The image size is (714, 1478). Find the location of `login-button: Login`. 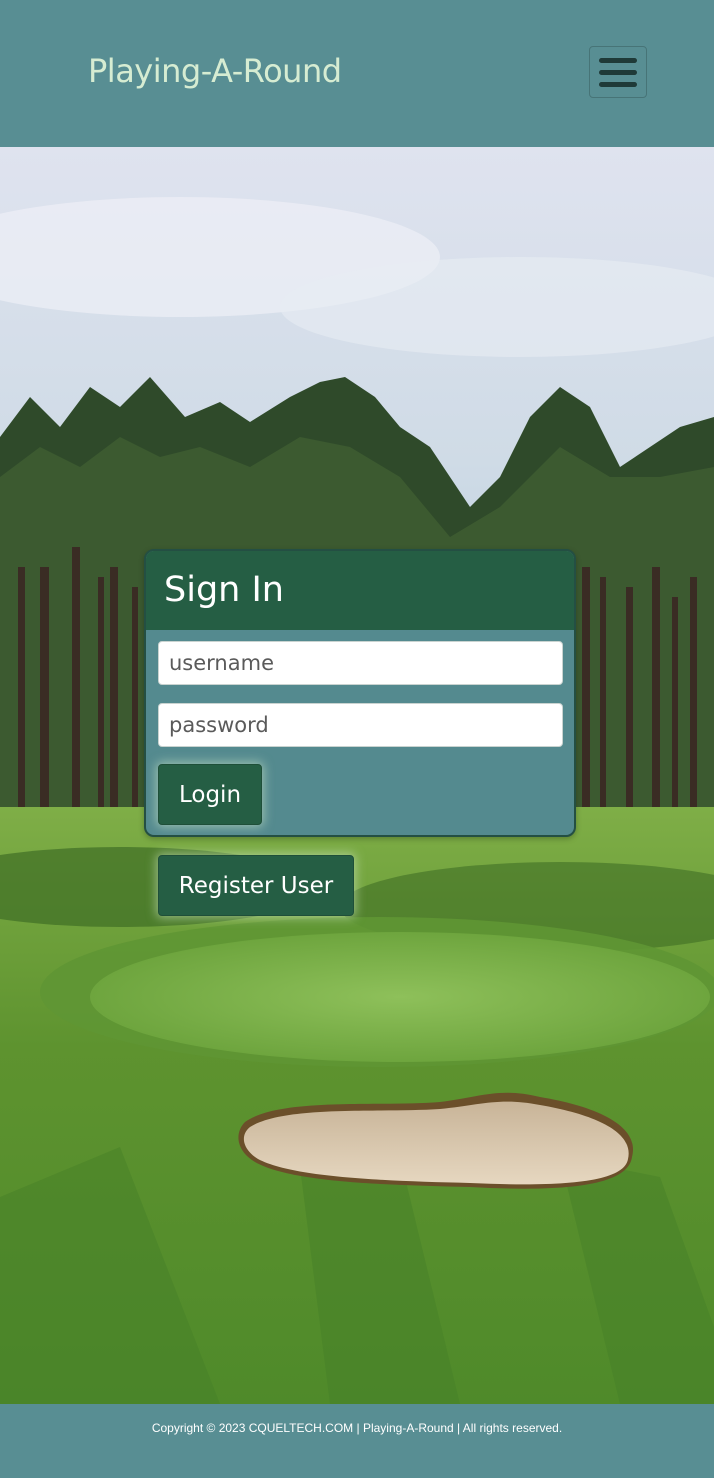

login-button: Login is located at coordinates (210, 794).